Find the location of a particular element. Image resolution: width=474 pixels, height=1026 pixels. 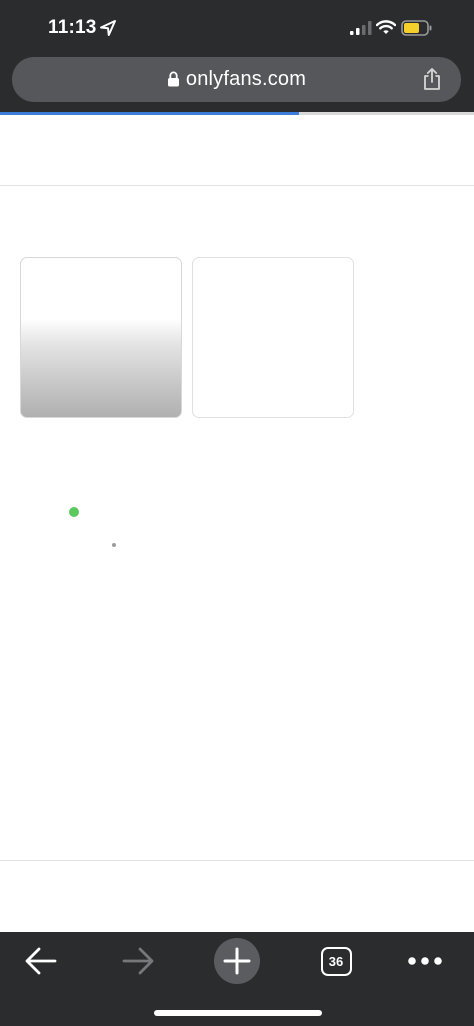

more-options-icon is located at coordinates (425, 961).